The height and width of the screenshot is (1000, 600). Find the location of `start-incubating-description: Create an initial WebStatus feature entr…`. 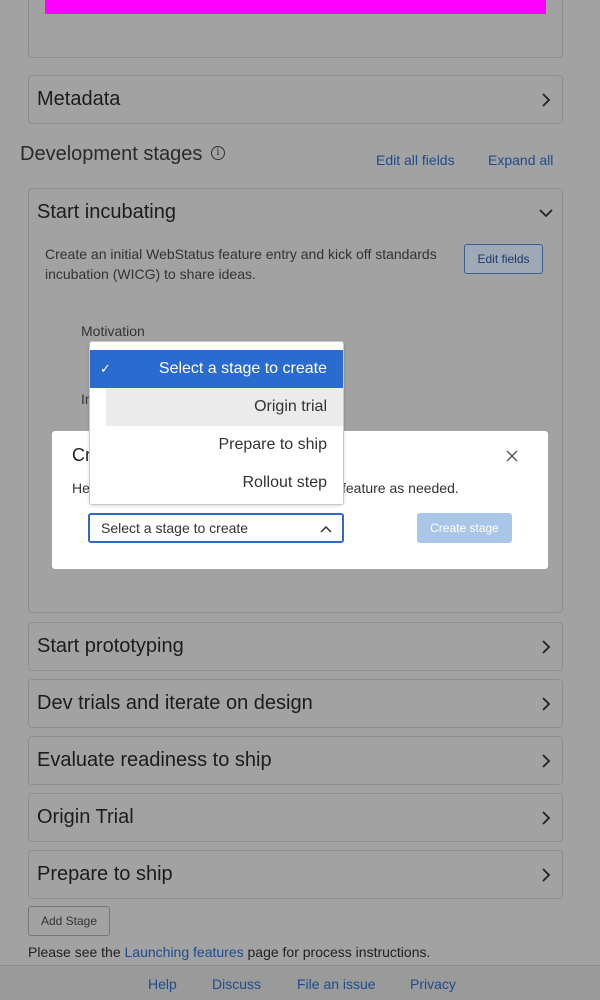

start-incubating-description: Create an initial WebStatus feature entr… is located at coordinates (241, 264).